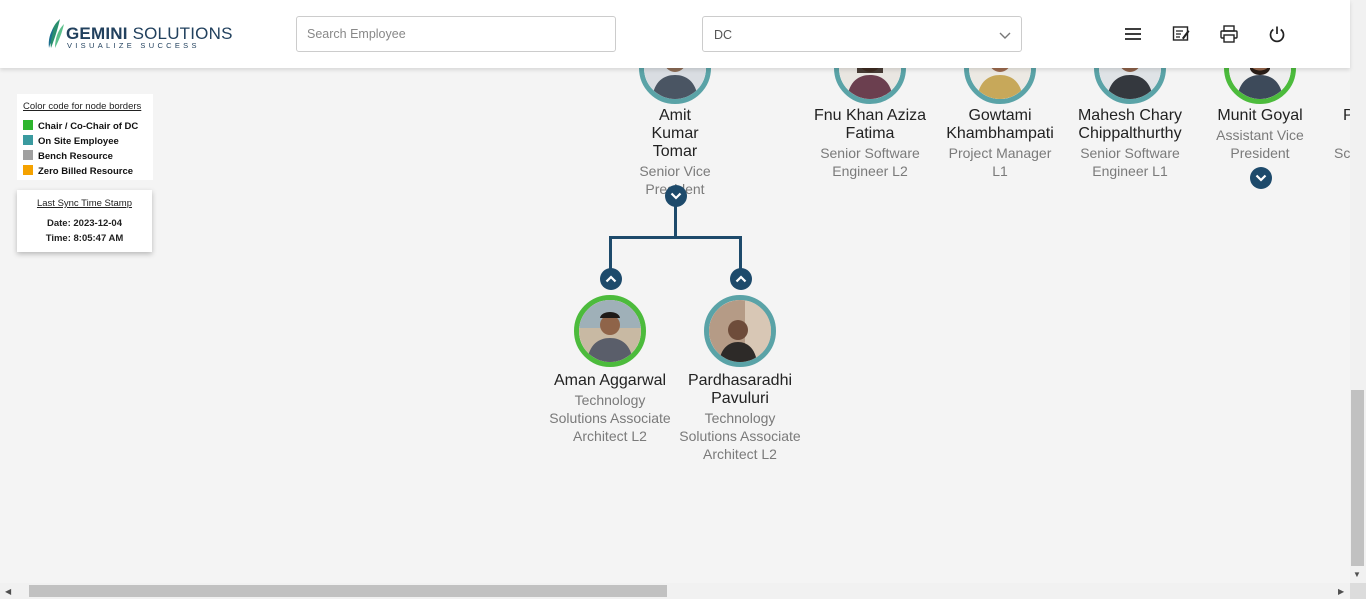 Image resolution: width=1366 pixels, height=599 pixels. I want to click on scroll-left-arrow-icon: ◀, so click(8, 591).